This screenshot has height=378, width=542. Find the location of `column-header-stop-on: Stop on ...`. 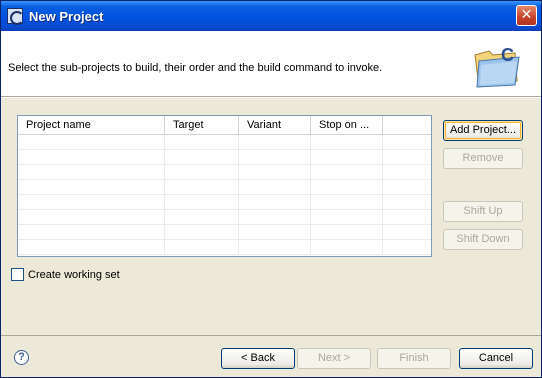

column-header-stop-on: Stop on ... is located at coordinates (347, 125).